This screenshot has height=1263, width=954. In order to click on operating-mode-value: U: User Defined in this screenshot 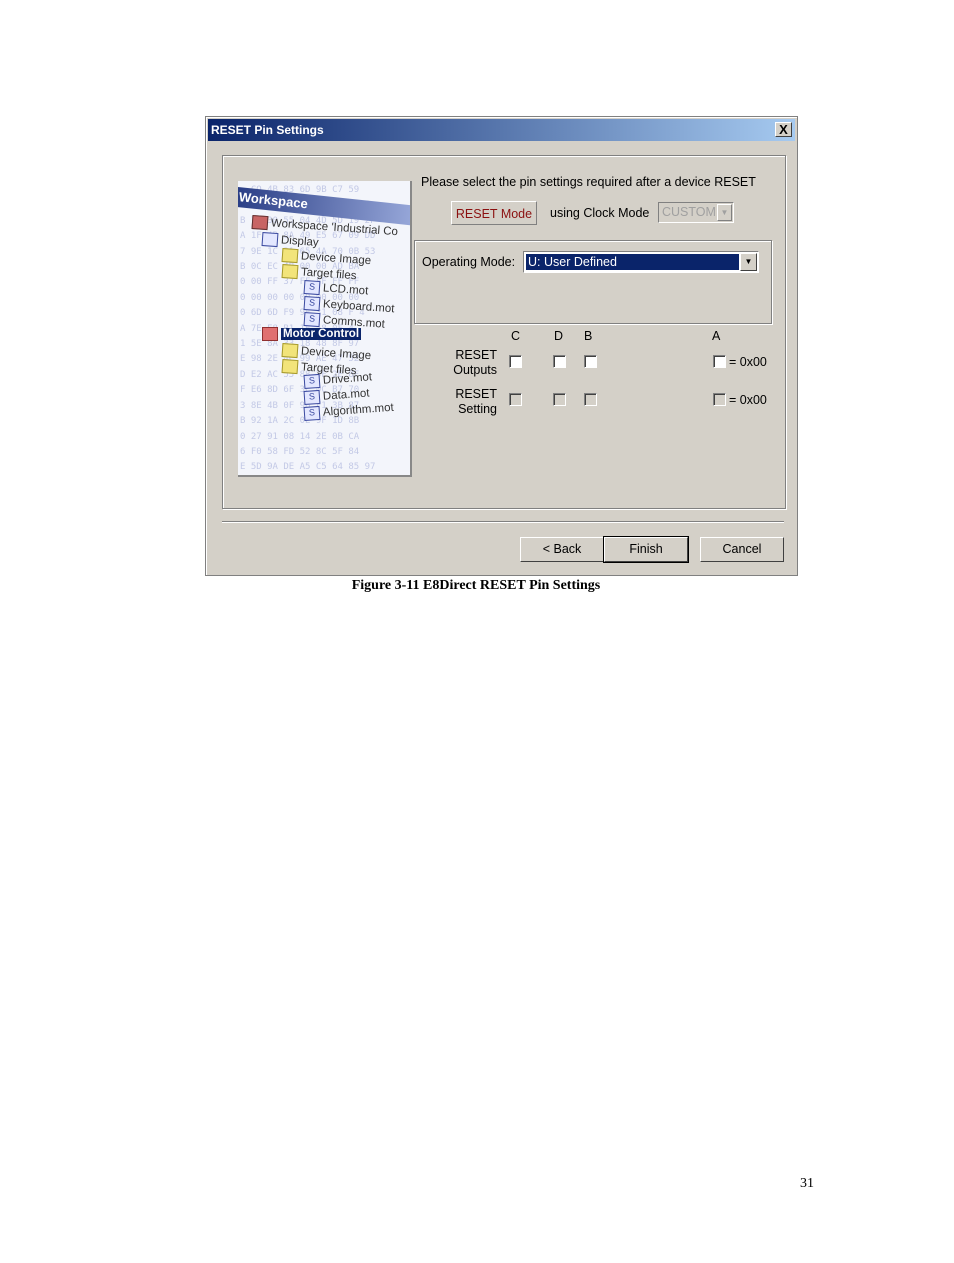, I will do `click(632, 262)`.